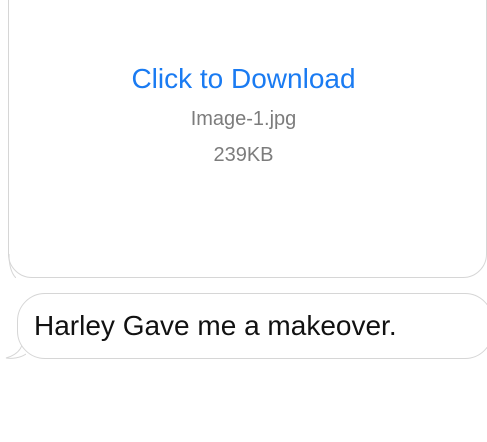  What do you see at coordinates (12, 266) in the screenshot?
I see `attachment-bubble-tail` at bounding box center [12, 266].